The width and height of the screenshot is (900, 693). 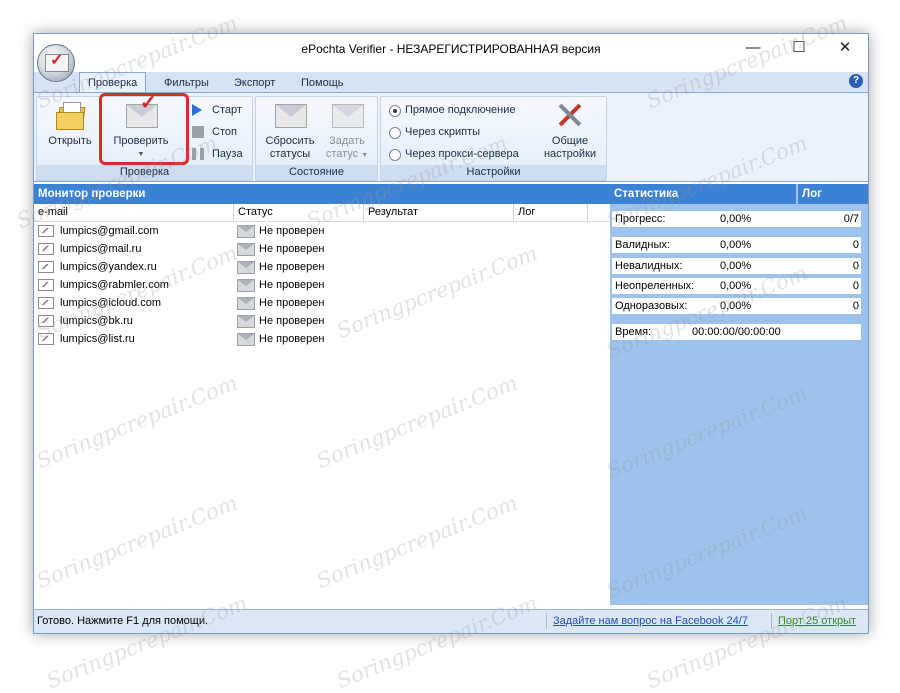 What do you see at coordinates (570, 115) in the screenshot?
I see `tools-icon` at bounding box center [570, 115].